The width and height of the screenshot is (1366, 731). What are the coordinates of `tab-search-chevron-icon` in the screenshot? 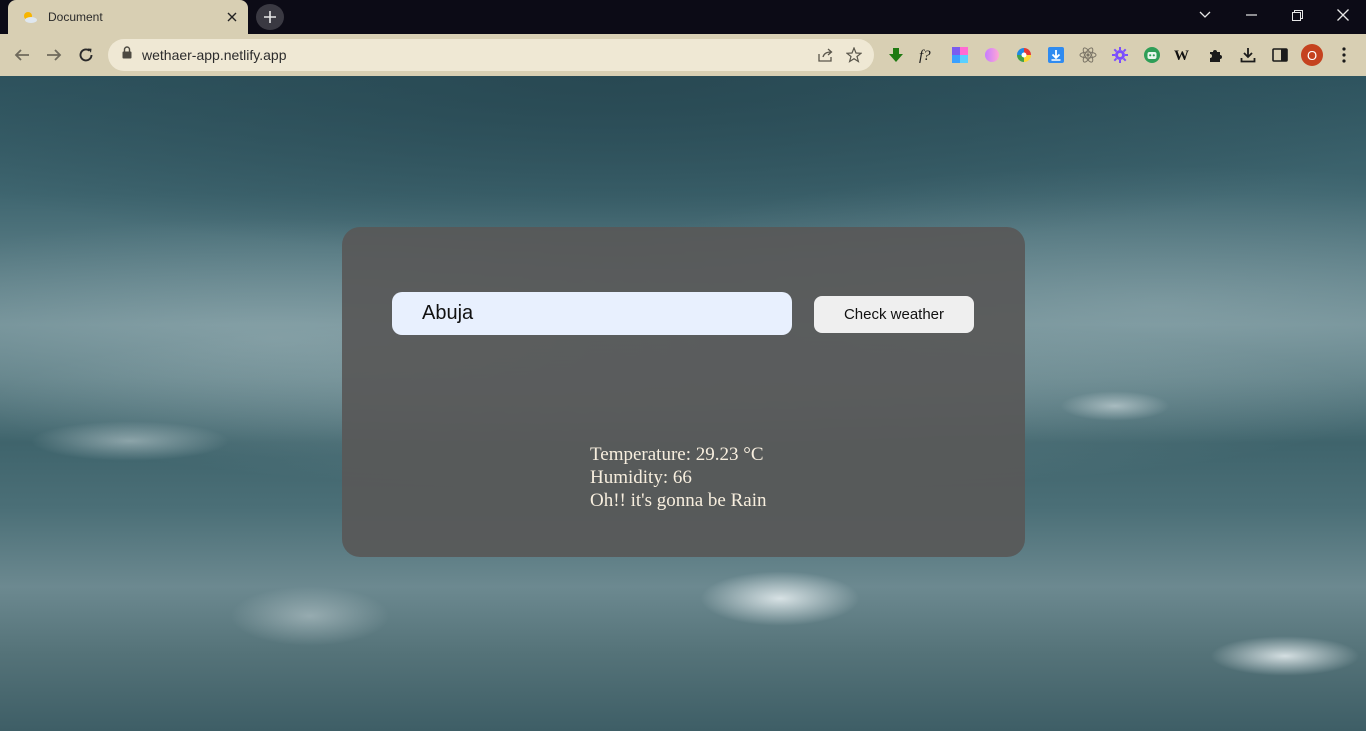 It's located at (1205, 15).